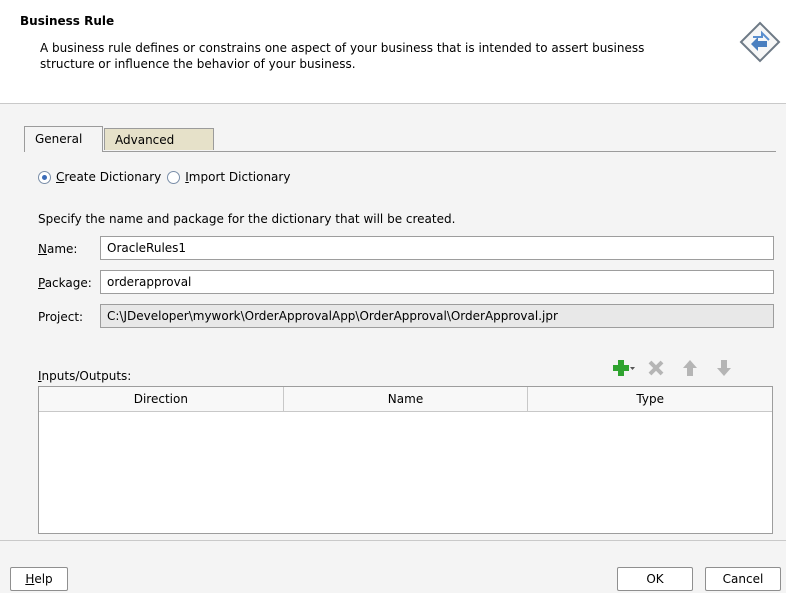 This screenshot has width=786, height=593. I want to click on create-dictionary-radio, so click(44, 177).